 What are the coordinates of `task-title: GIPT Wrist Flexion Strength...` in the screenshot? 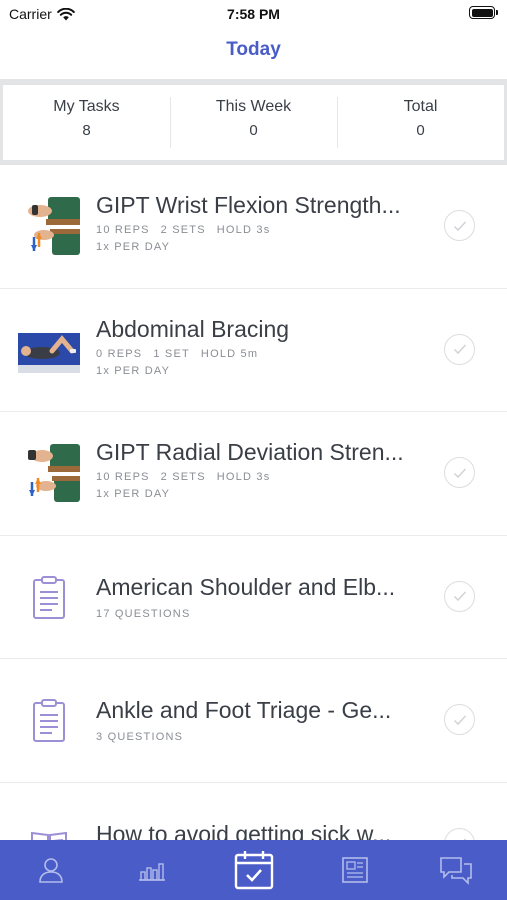 It's located at (248, 205).